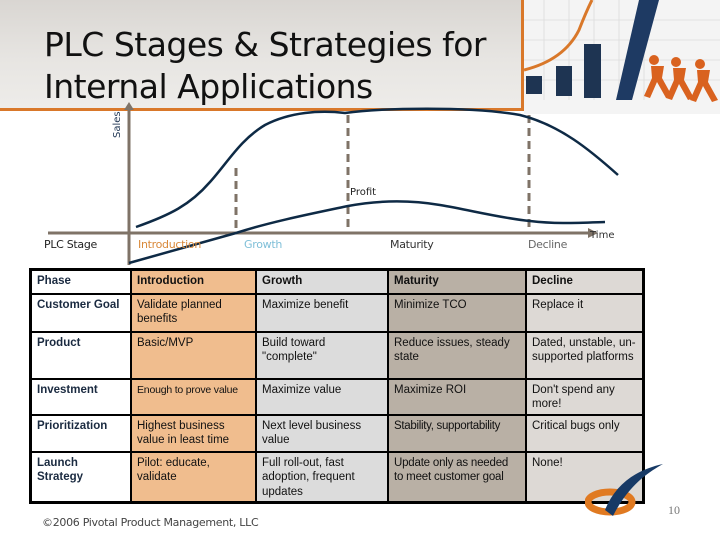  What do you see at coordinates (585, 355) in the screenshot?
I see `cell: Dated, unstable, un-supported platforms` at bounding box center [585, 355].